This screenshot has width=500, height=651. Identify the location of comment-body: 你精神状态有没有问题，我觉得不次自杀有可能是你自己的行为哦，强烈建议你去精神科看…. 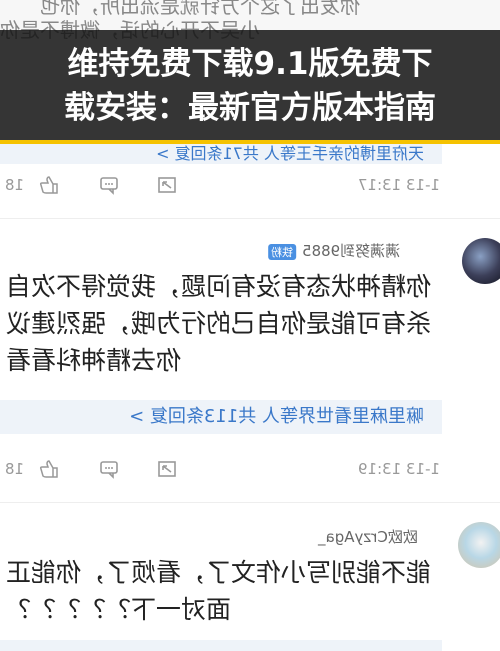
(219, 323).